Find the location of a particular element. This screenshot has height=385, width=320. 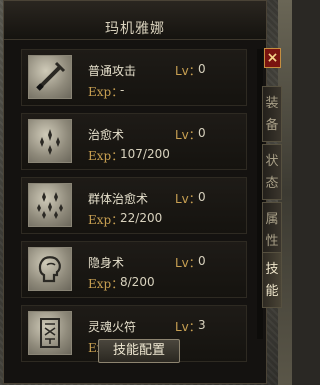

window-title: 玛机雅娜 is located at coordinates (135, 29).